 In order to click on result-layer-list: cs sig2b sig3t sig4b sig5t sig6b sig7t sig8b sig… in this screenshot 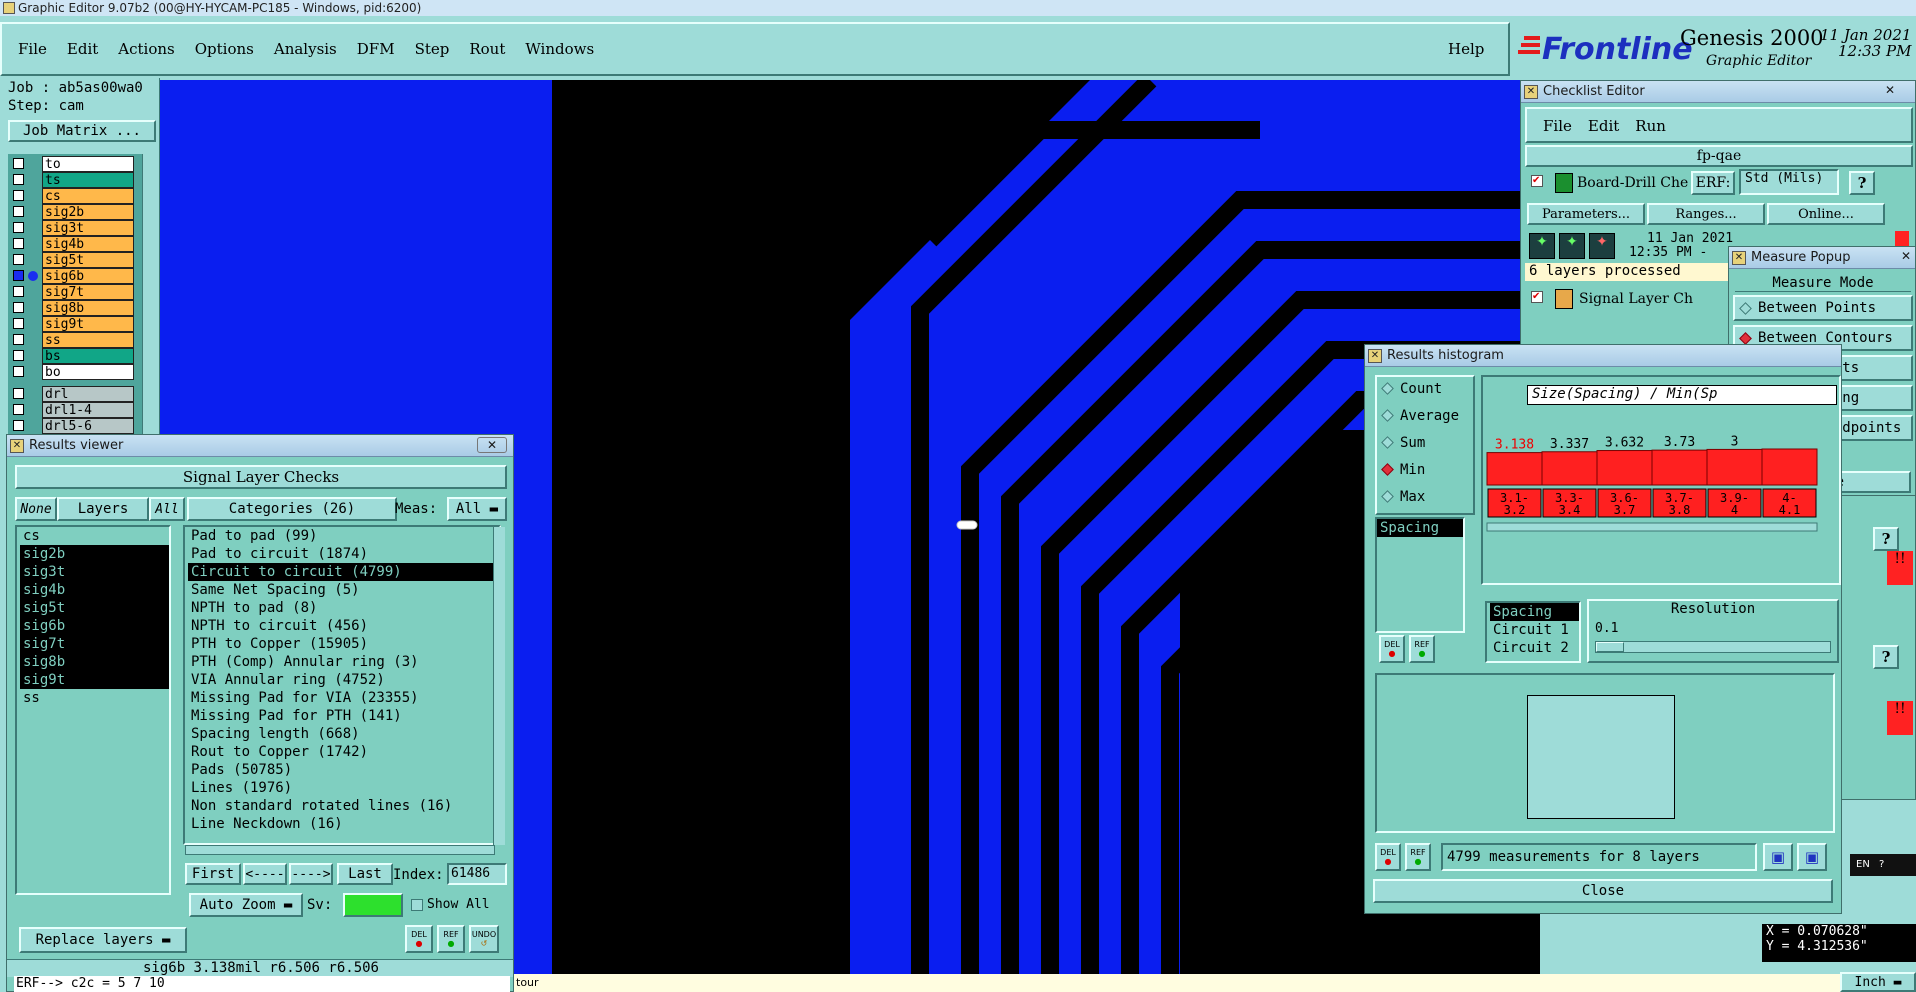, I will do `click(93, 710)`.